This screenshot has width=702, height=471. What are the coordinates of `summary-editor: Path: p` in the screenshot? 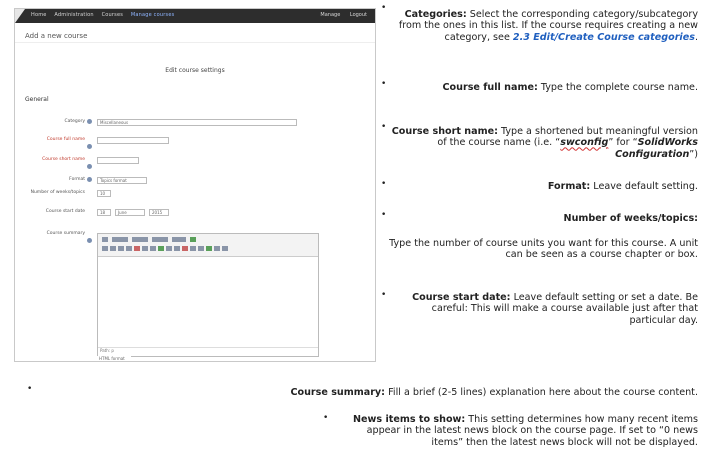 It's located at (208, 295).